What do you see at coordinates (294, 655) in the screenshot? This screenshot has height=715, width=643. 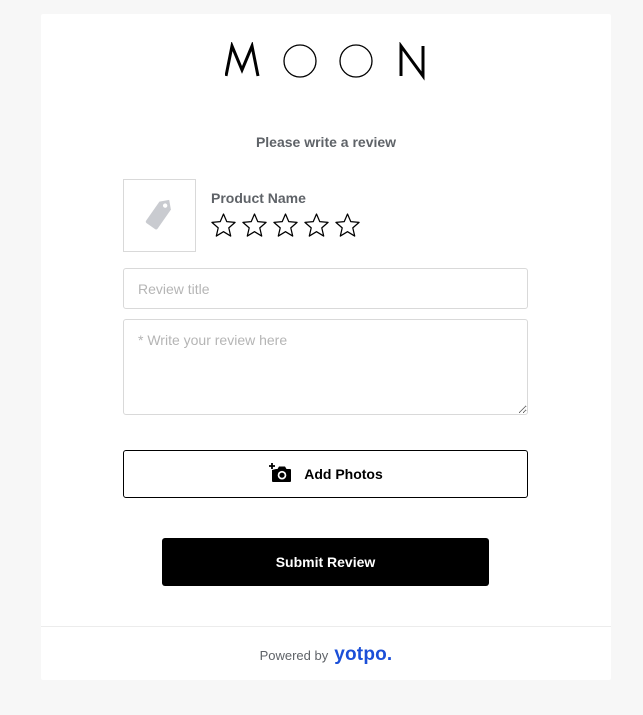 I see `powered-by-label: Powered by` at bounding box center [294, 655].